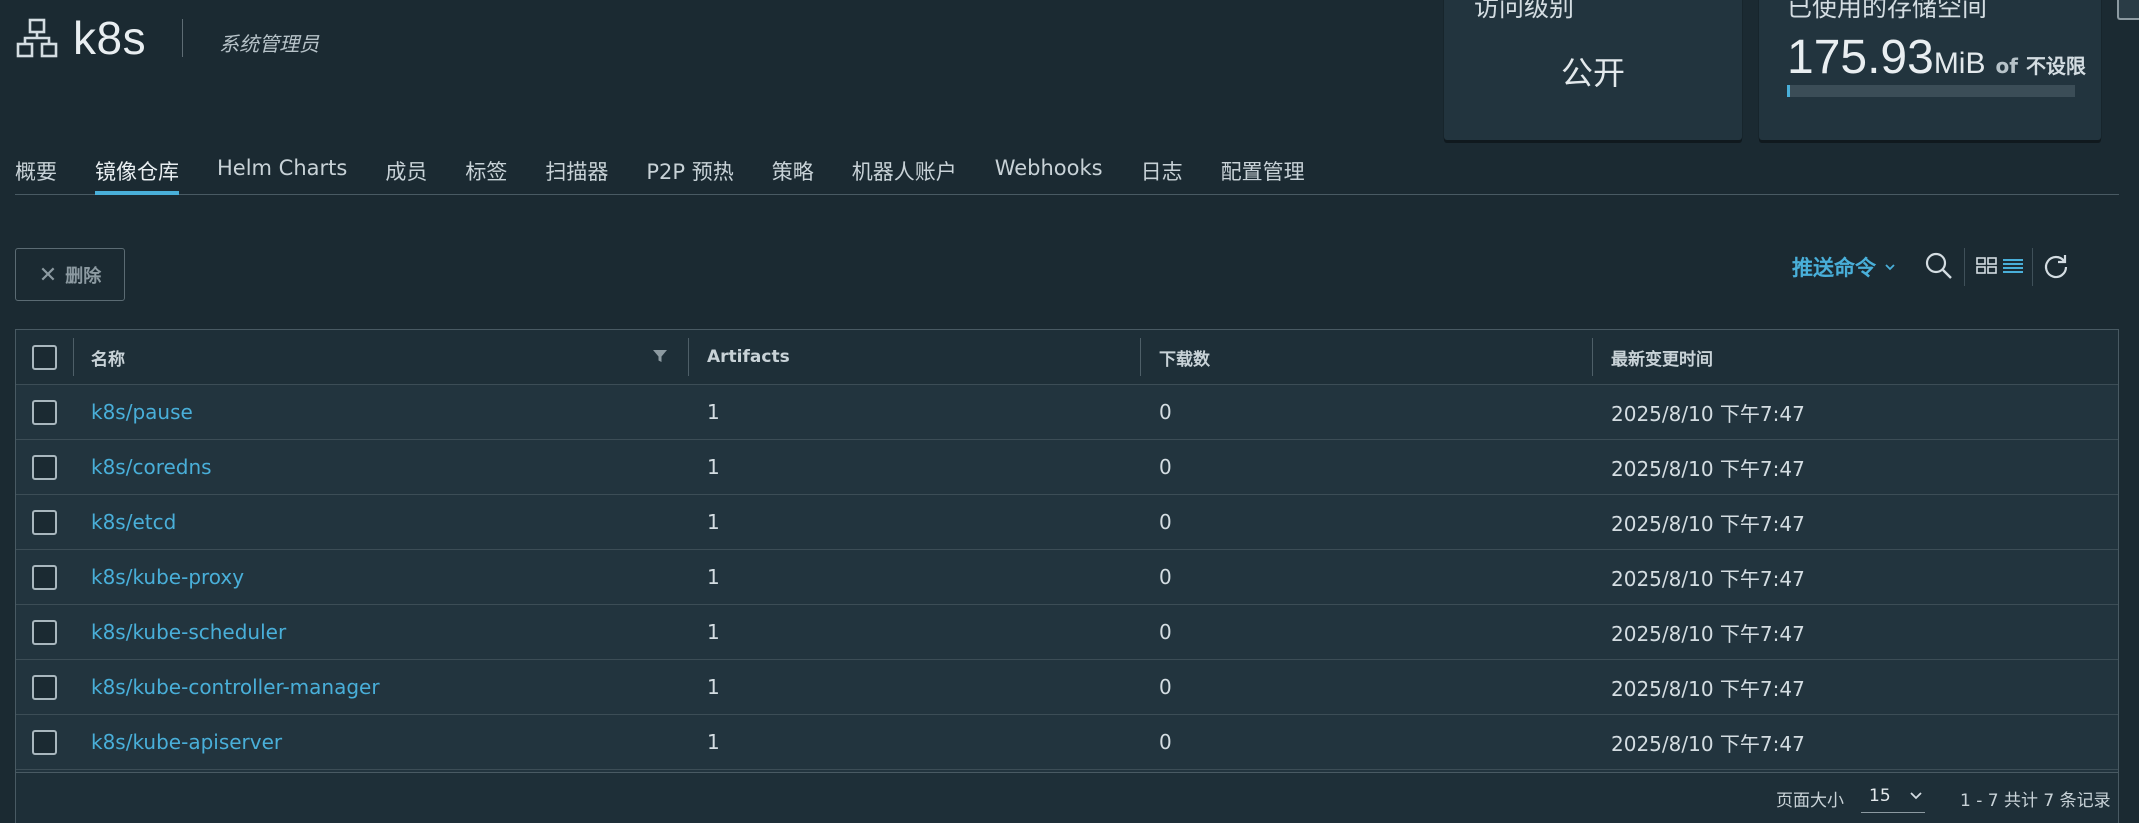  I want to click on tab-item: 扫描器, so click(576, 173).